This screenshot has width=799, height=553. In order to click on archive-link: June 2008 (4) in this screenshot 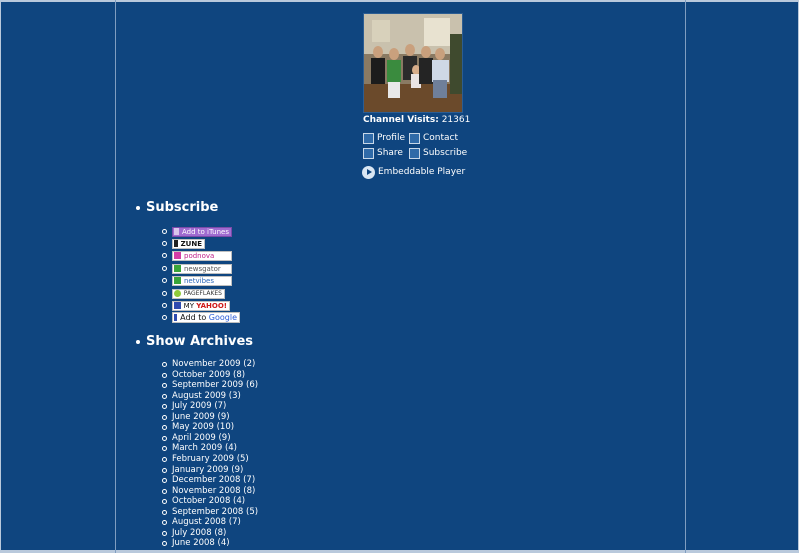, I will do `click(201, 543)`.